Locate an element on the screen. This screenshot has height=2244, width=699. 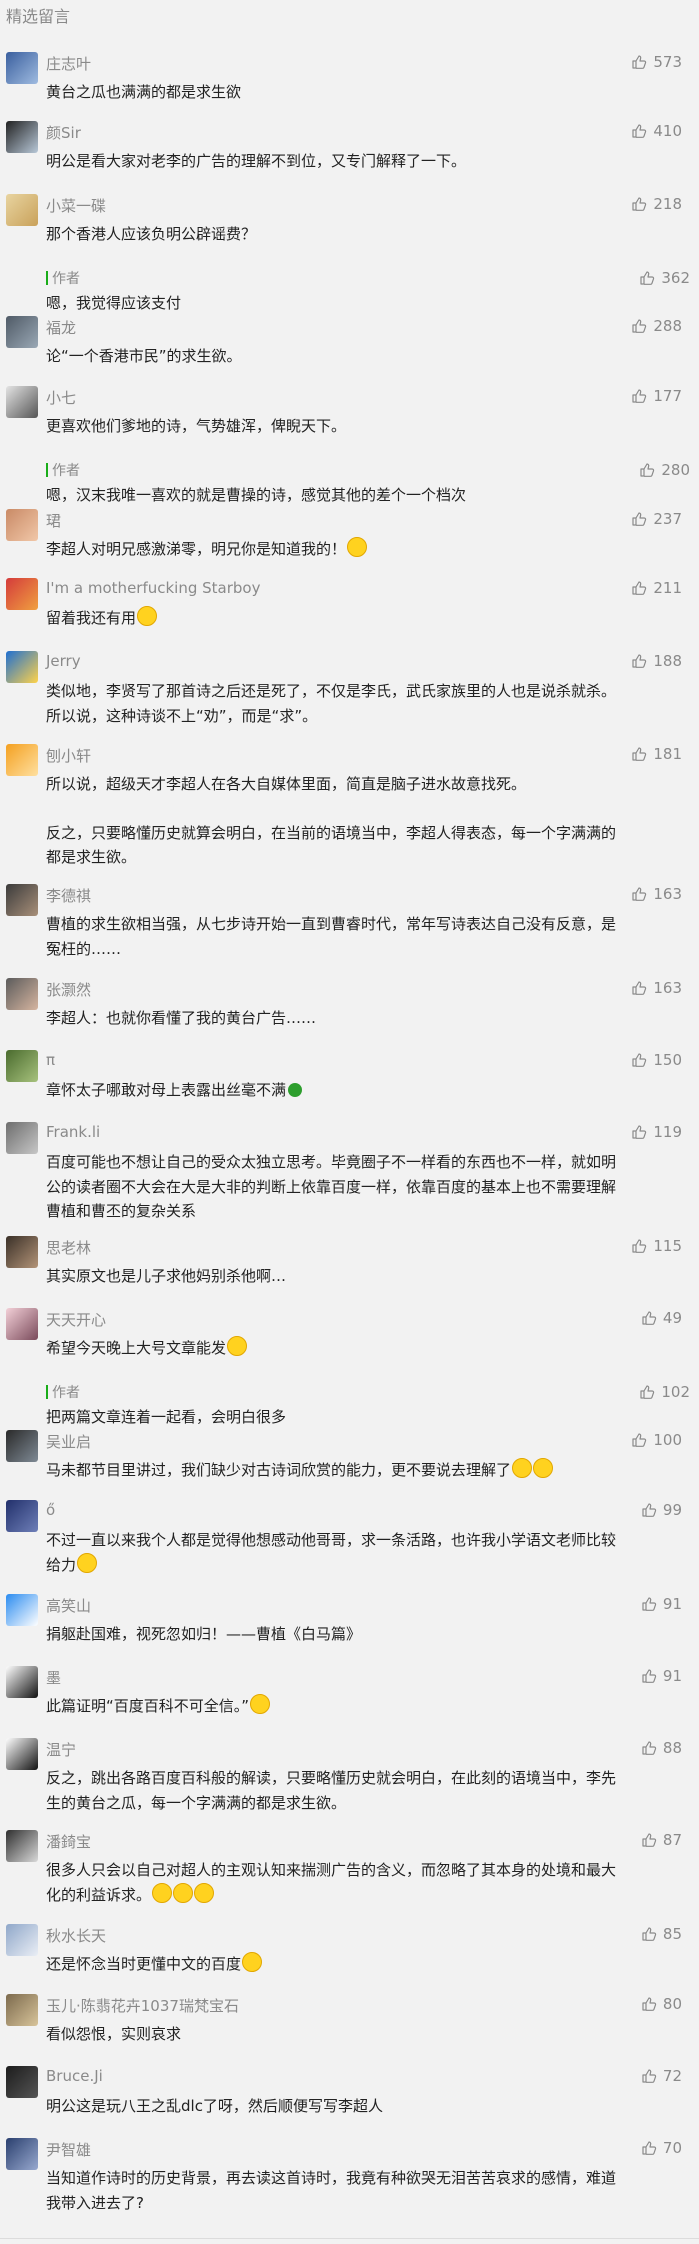
author-name: 尹智雄 is located at coordinates (68, 2149).